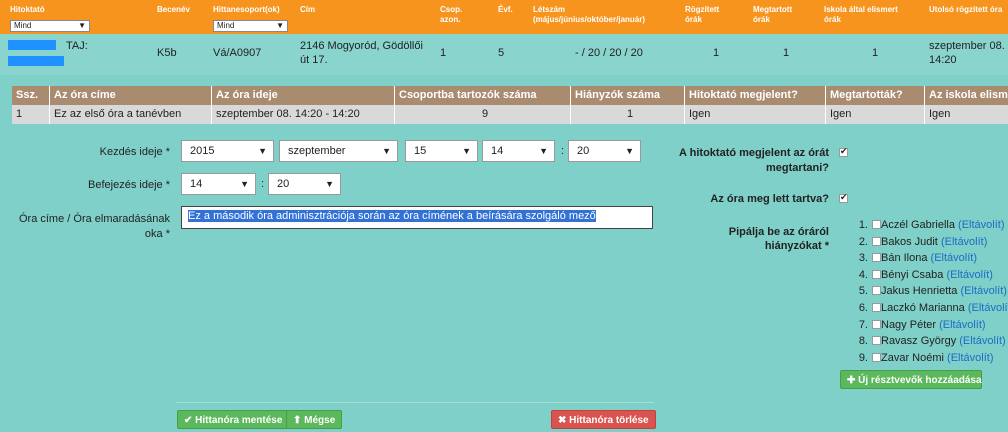 This screenshot has width=1008, height=432. What do you see at coordinates (603, 419) in the screenshot?
I see `delete-lesson-button: ✖ Hittanóra törlése` at bounding box center [603, 419].